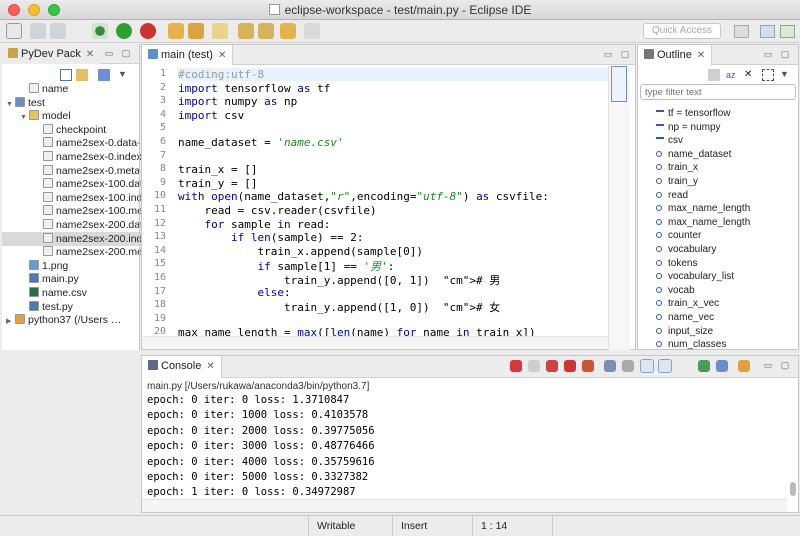 The width and height of the screenshot is (800, 536). I want to click on outline-item: name_vec, so click(685, 318).